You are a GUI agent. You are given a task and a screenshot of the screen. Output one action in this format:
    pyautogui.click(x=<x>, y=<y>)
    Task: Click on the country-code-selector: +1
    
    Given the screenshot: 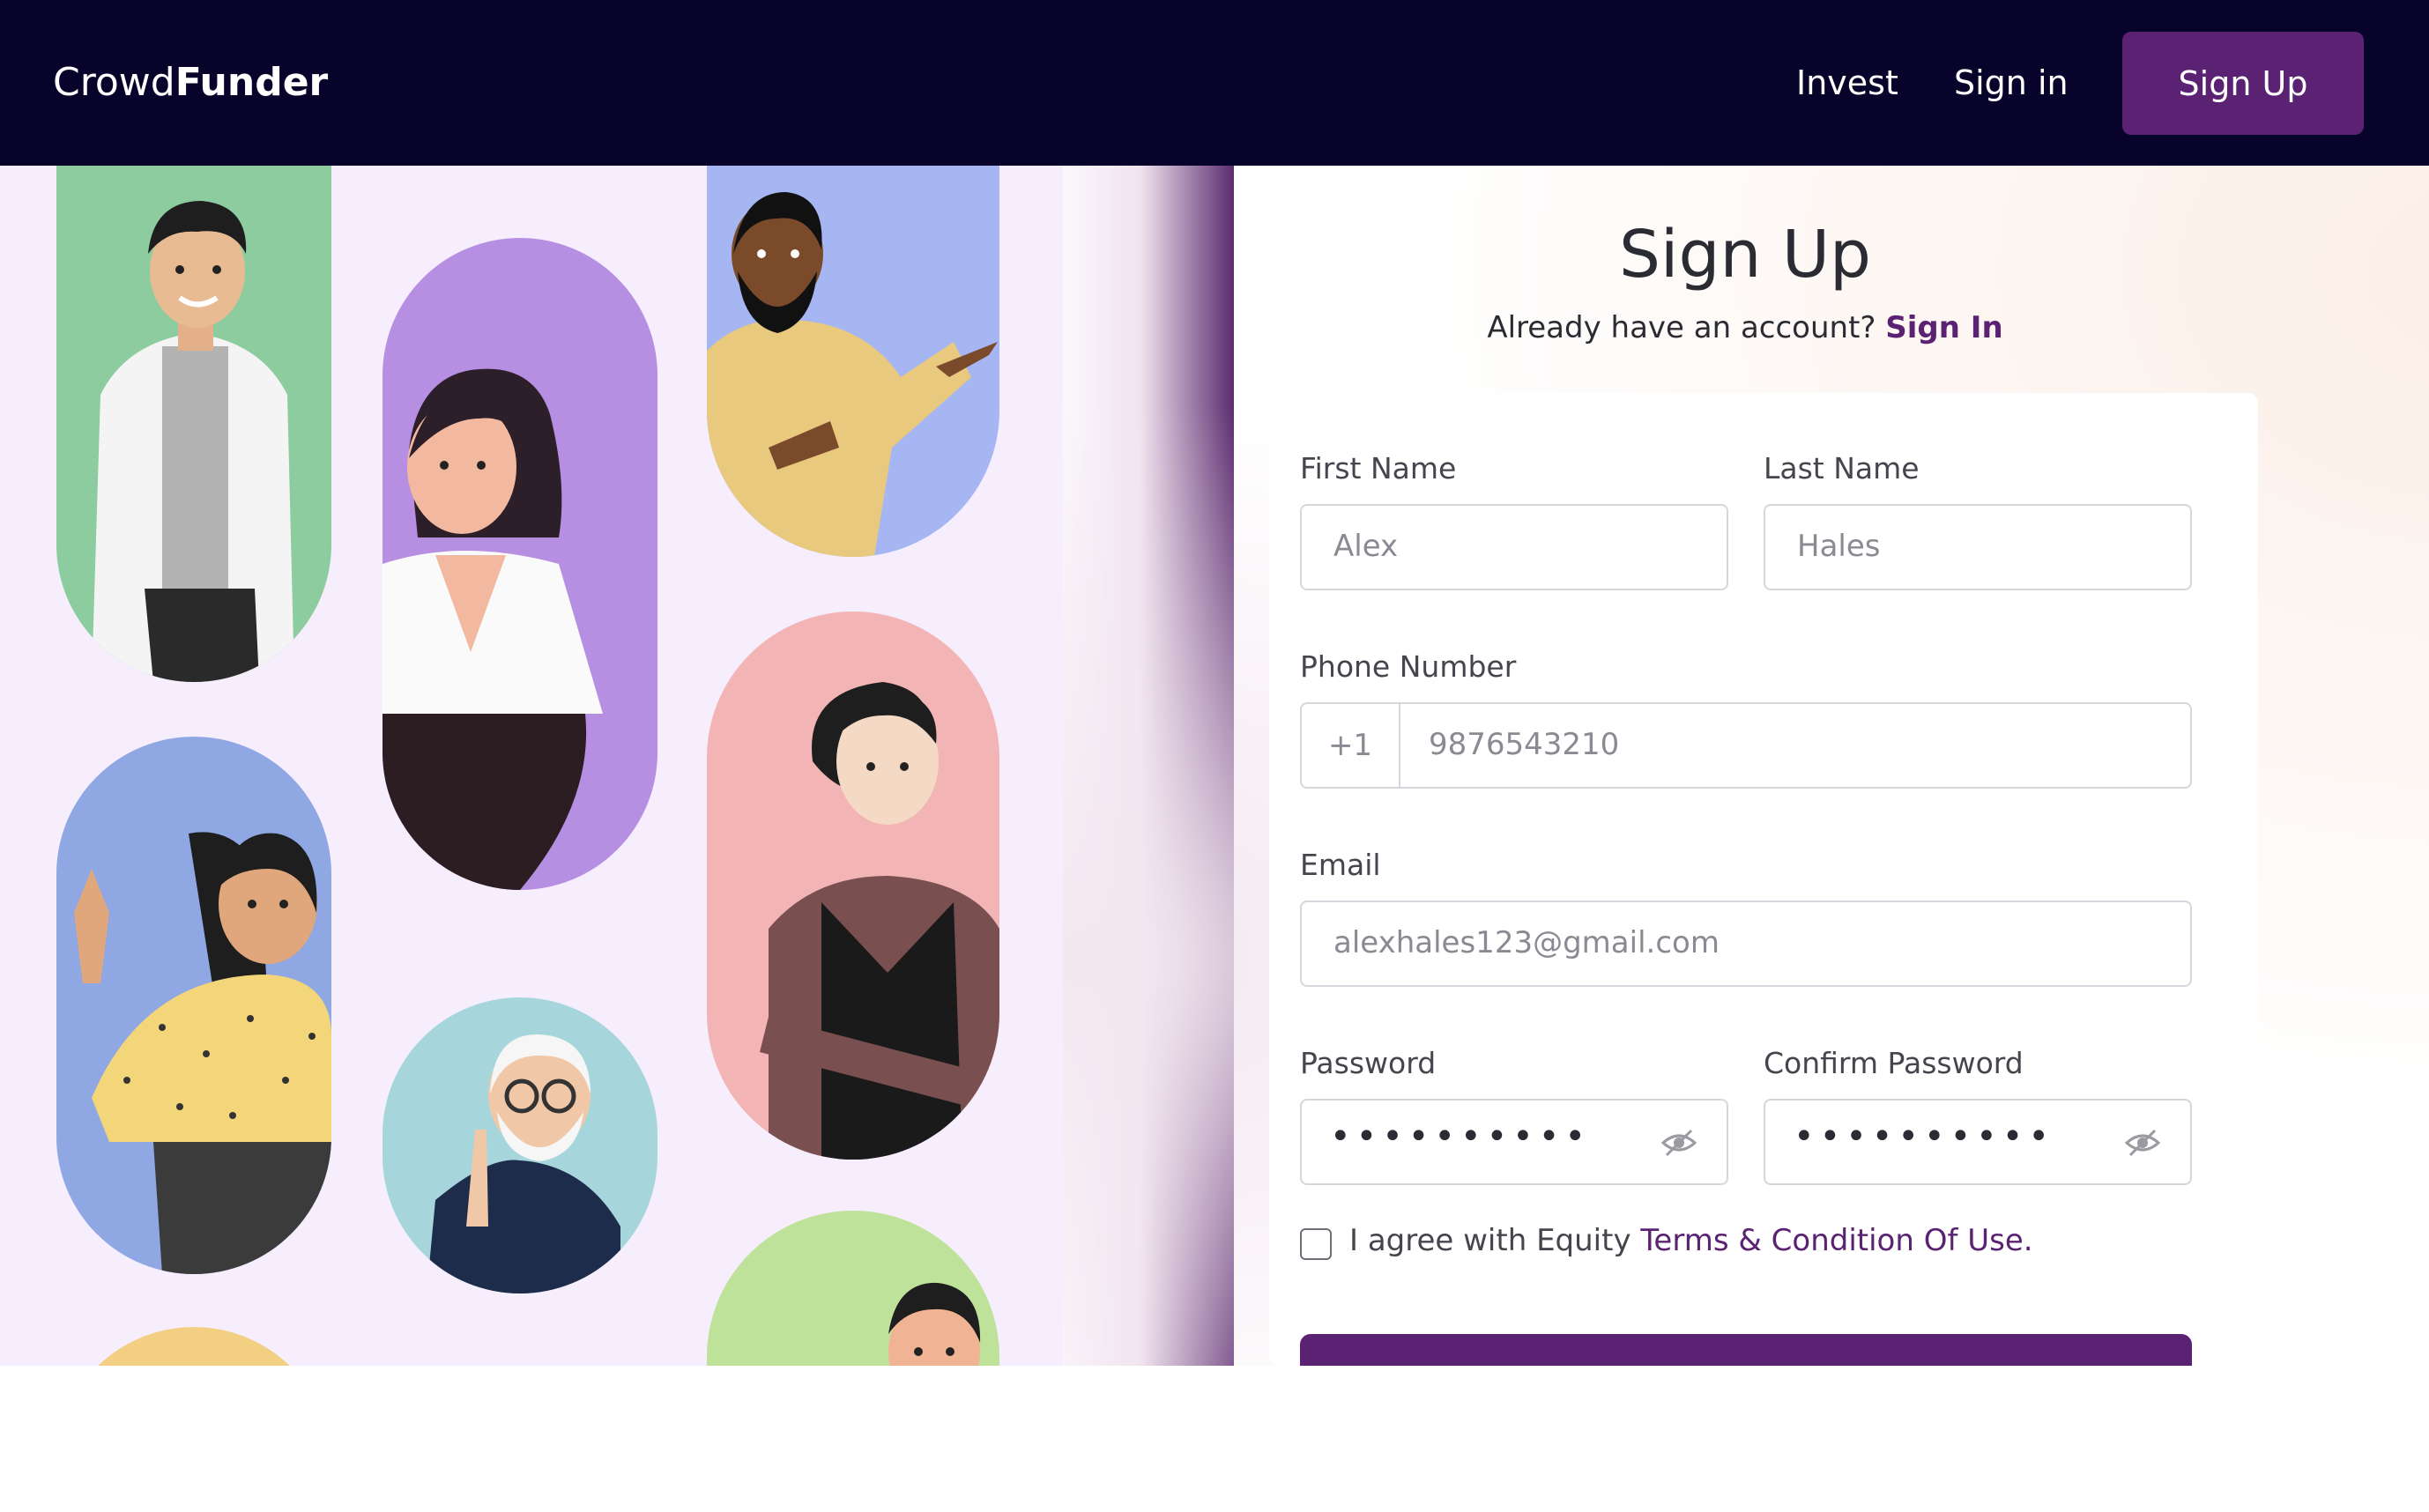 What is the action you would take?
    pyautogui.click(x=1351, y=745)
    